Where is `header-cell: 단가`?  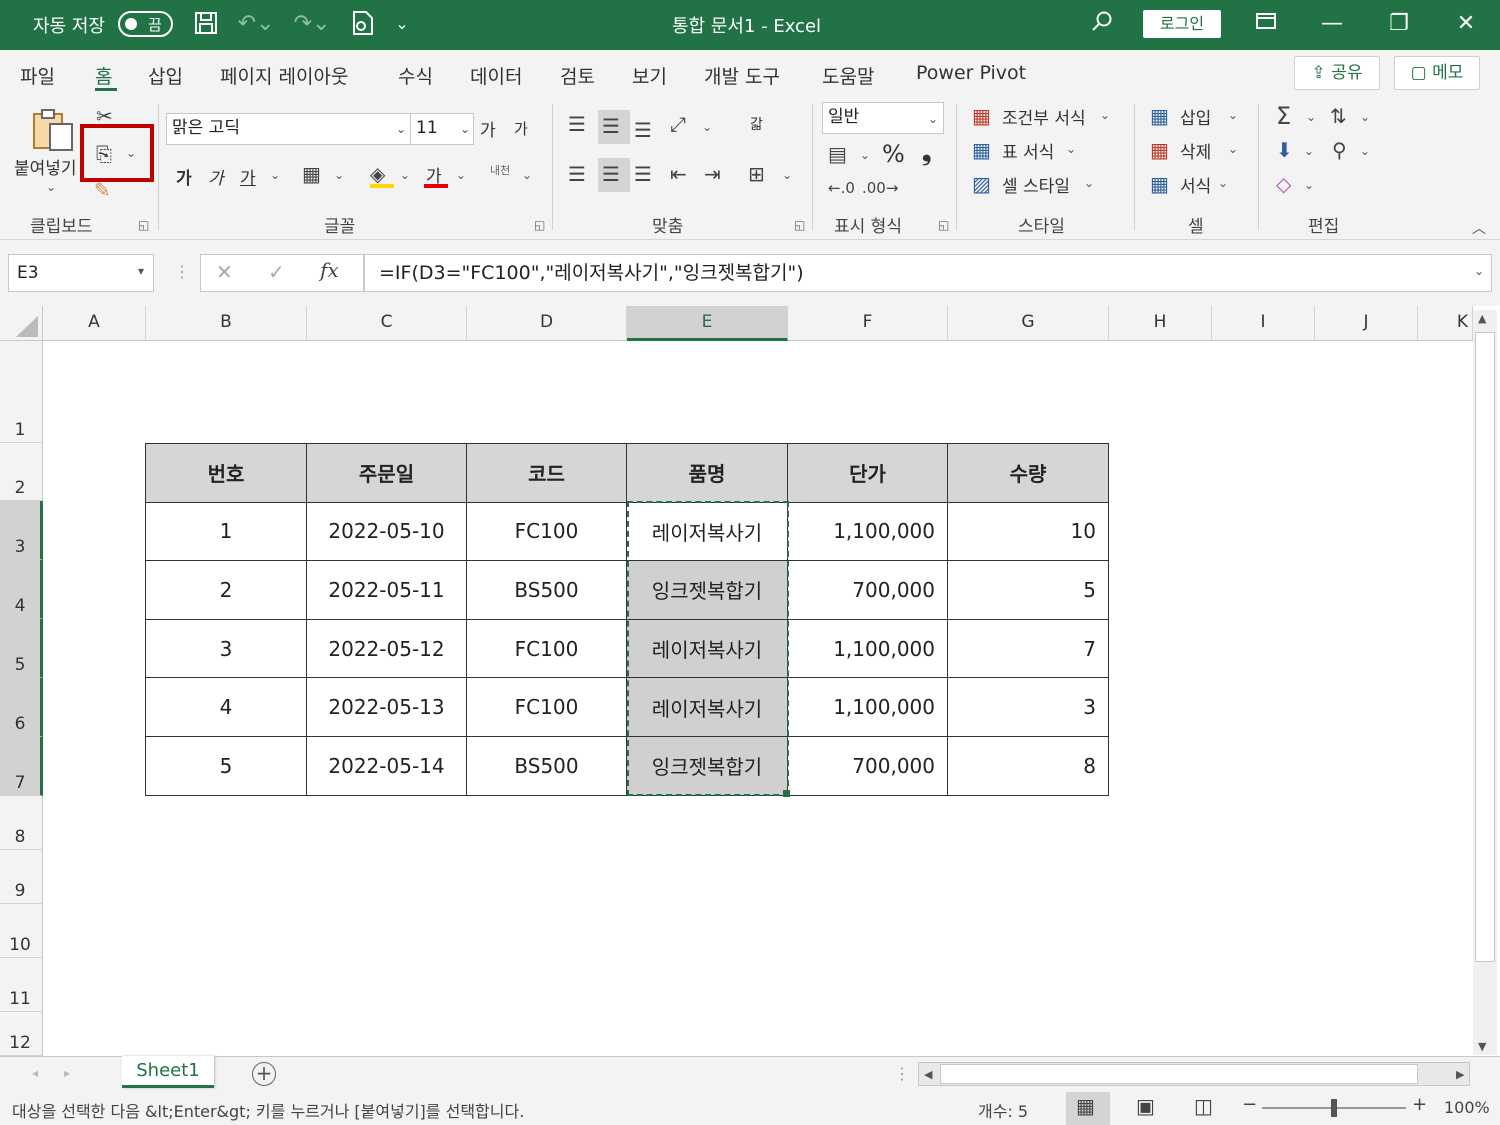
header-cell: 단가 is located at coordinates (867, 473).